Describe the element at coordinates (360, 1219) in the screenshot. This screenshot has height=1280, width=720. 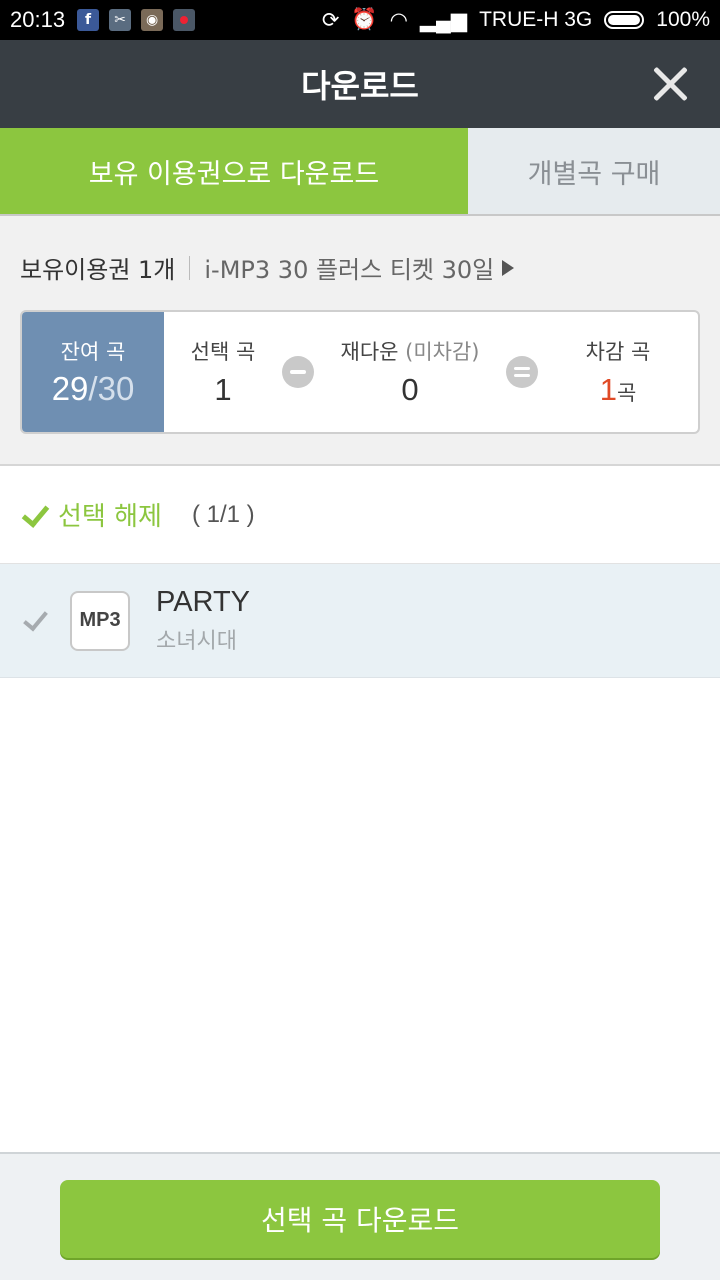
I see `download-selected-button: 선택 곡 다운로드` at that location.